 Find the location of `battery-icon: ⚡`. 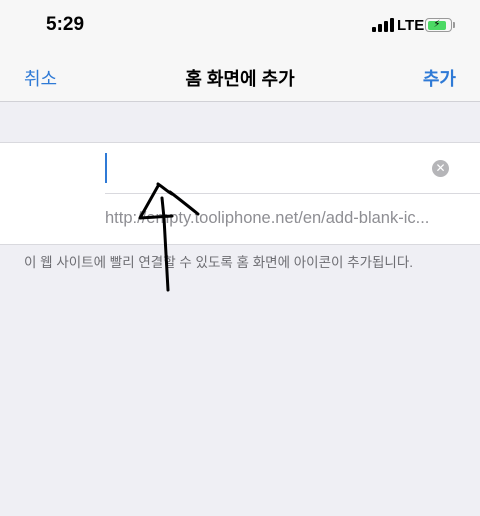

battery-icon: ⚡ is located at coordinates (438, 25).